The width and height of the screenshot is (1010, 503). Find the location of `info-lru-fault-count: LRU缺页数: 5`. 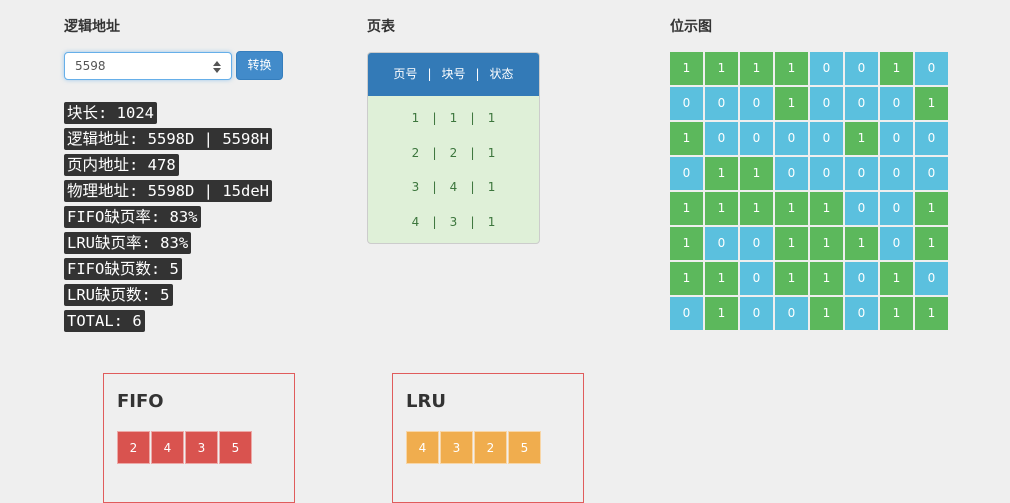

info-lru-fault-count: LRU缺页数: 5 is located at coordinates (118, 295).